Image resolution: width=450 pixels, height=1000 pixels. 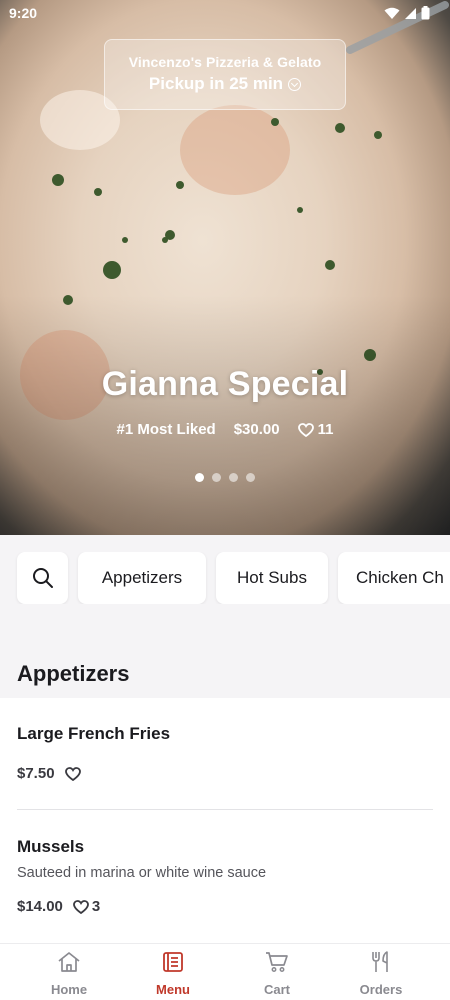 I want to click on nav-orders: Orders, so click(x=381, y=973).